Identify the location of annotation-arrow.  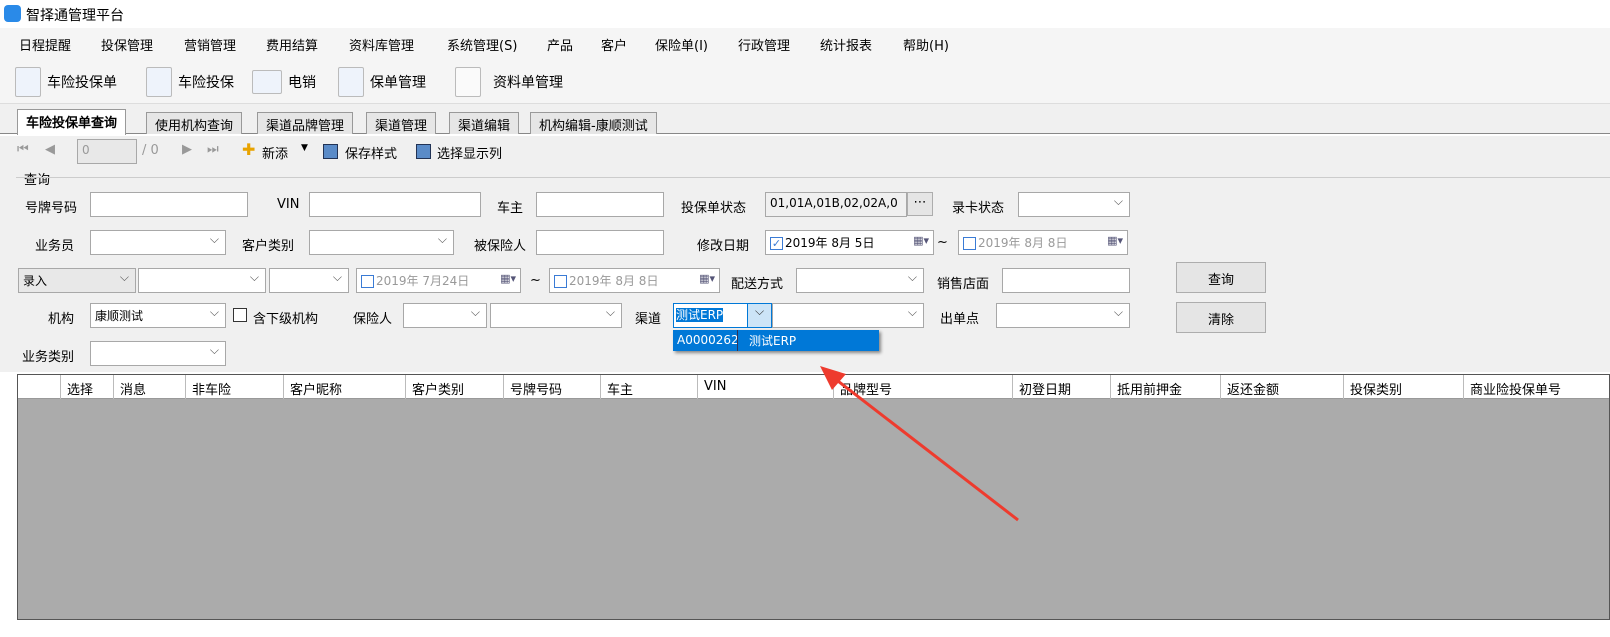
(919, 444).